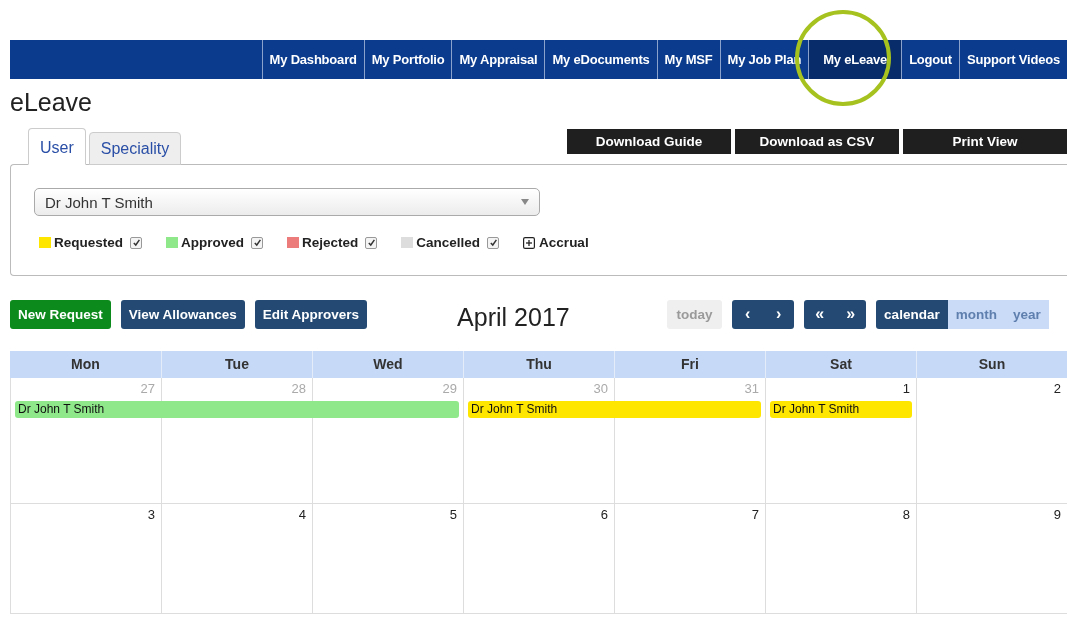 This screenshot has width=1067, height=632. I want to click on date-number: 9, so click(1057, 515).